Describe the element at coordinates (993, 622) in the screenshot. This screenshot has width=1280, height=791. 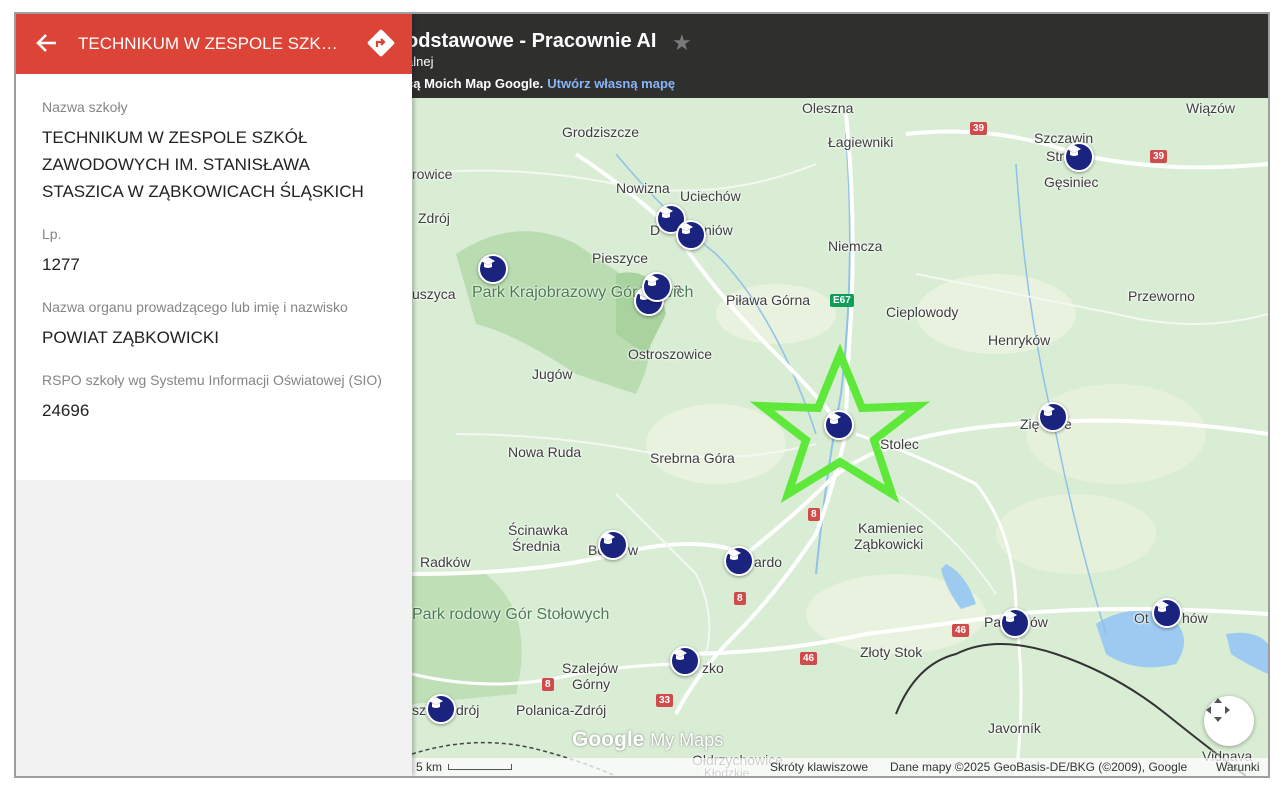
I see `place-label: Pa` at that location.